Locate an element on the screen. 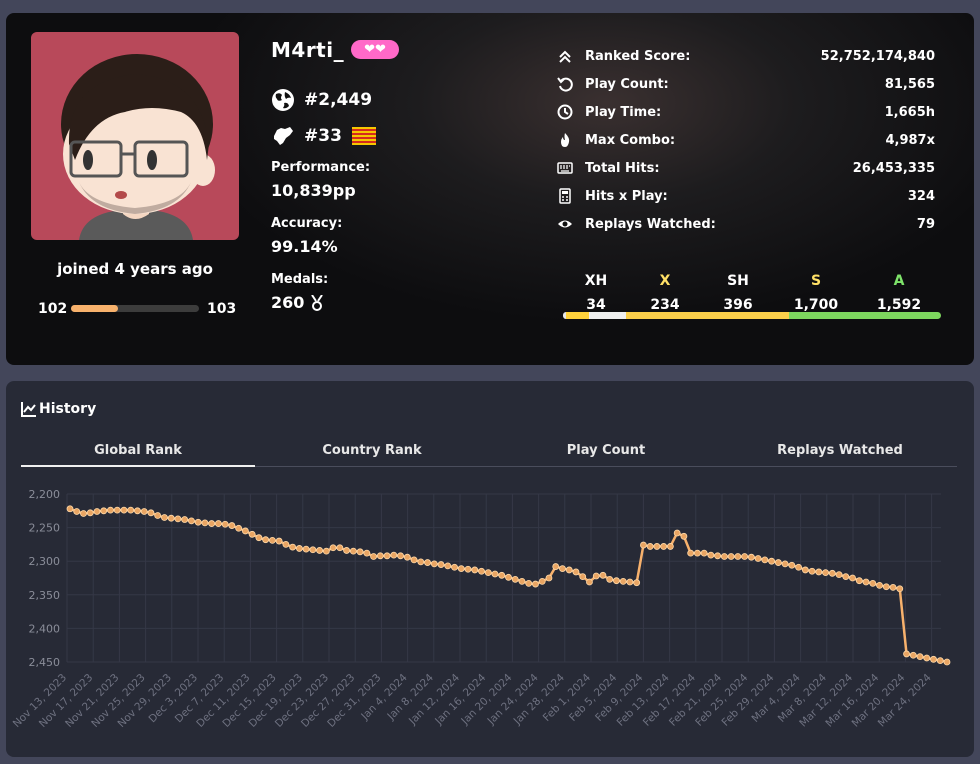 The width and height of the screenshot is (980, 764). stat-row: Hits x Play: 324 is located at coordinates (746, 196).